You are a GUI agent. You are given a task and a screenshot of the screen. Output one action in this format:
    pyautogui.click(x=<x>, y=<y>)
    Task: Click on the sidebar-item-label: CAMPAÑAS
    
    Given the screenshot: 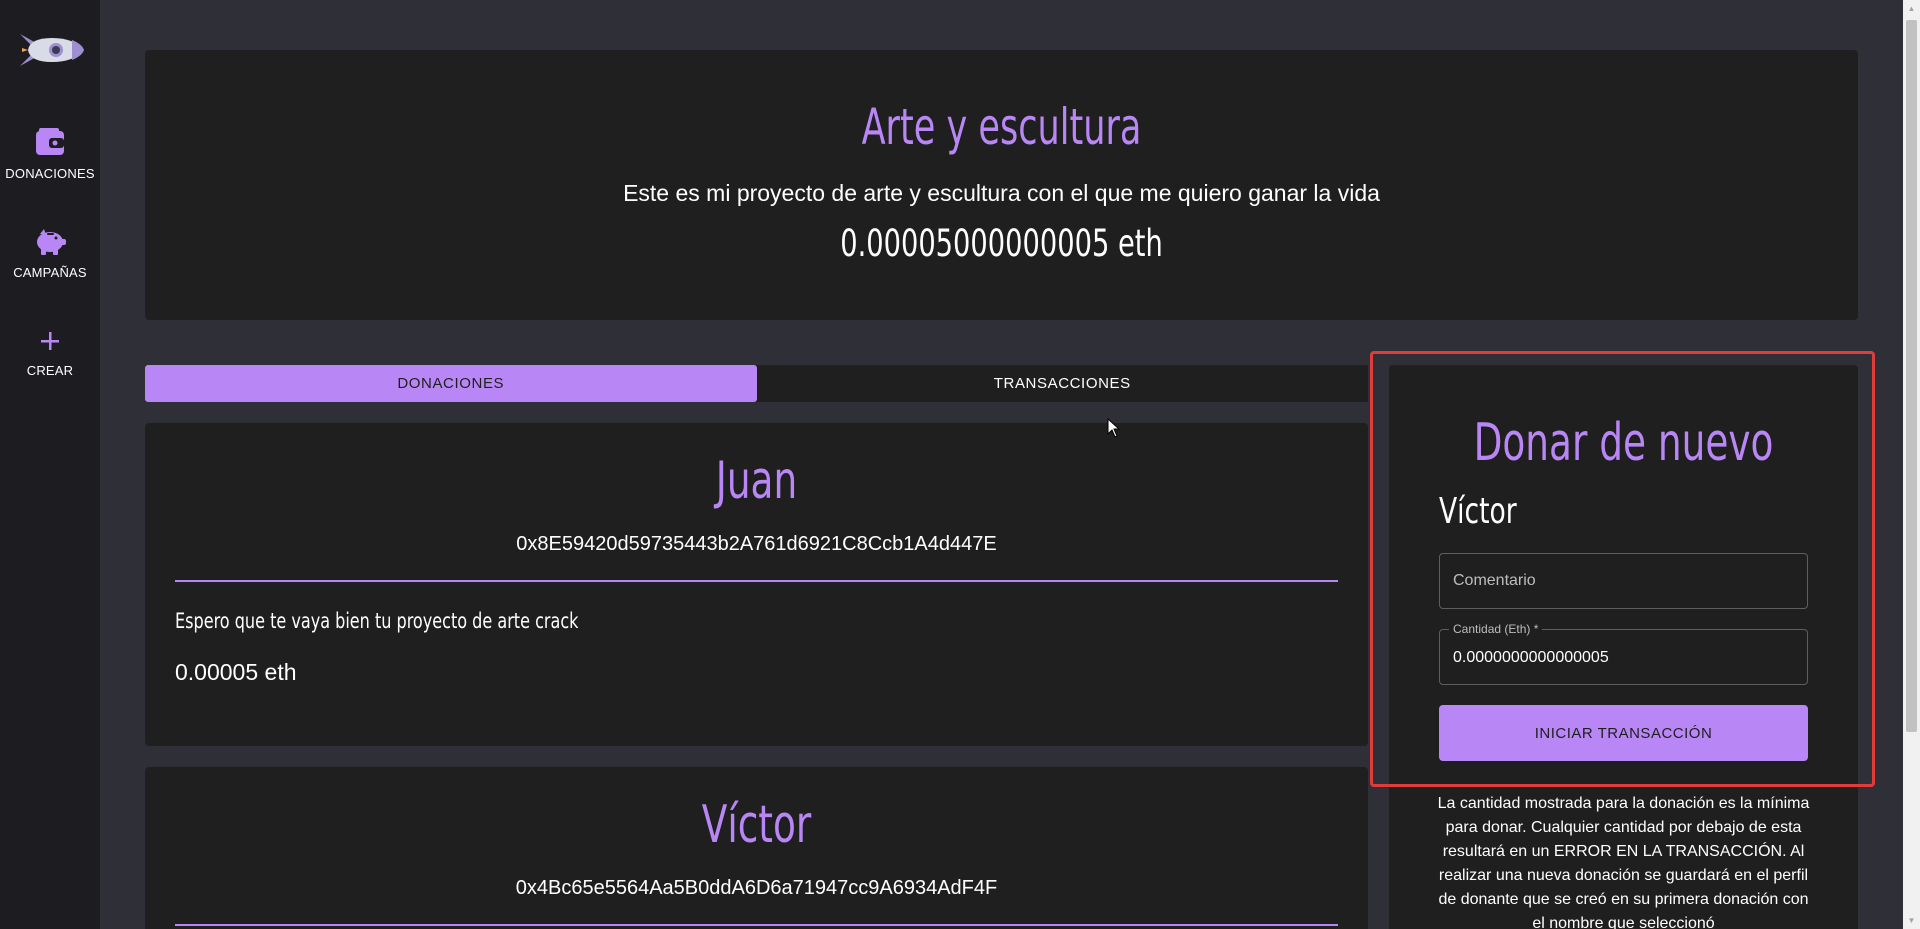 What is the action you would take?
    pyautogui.click(x=50, y=272)
    